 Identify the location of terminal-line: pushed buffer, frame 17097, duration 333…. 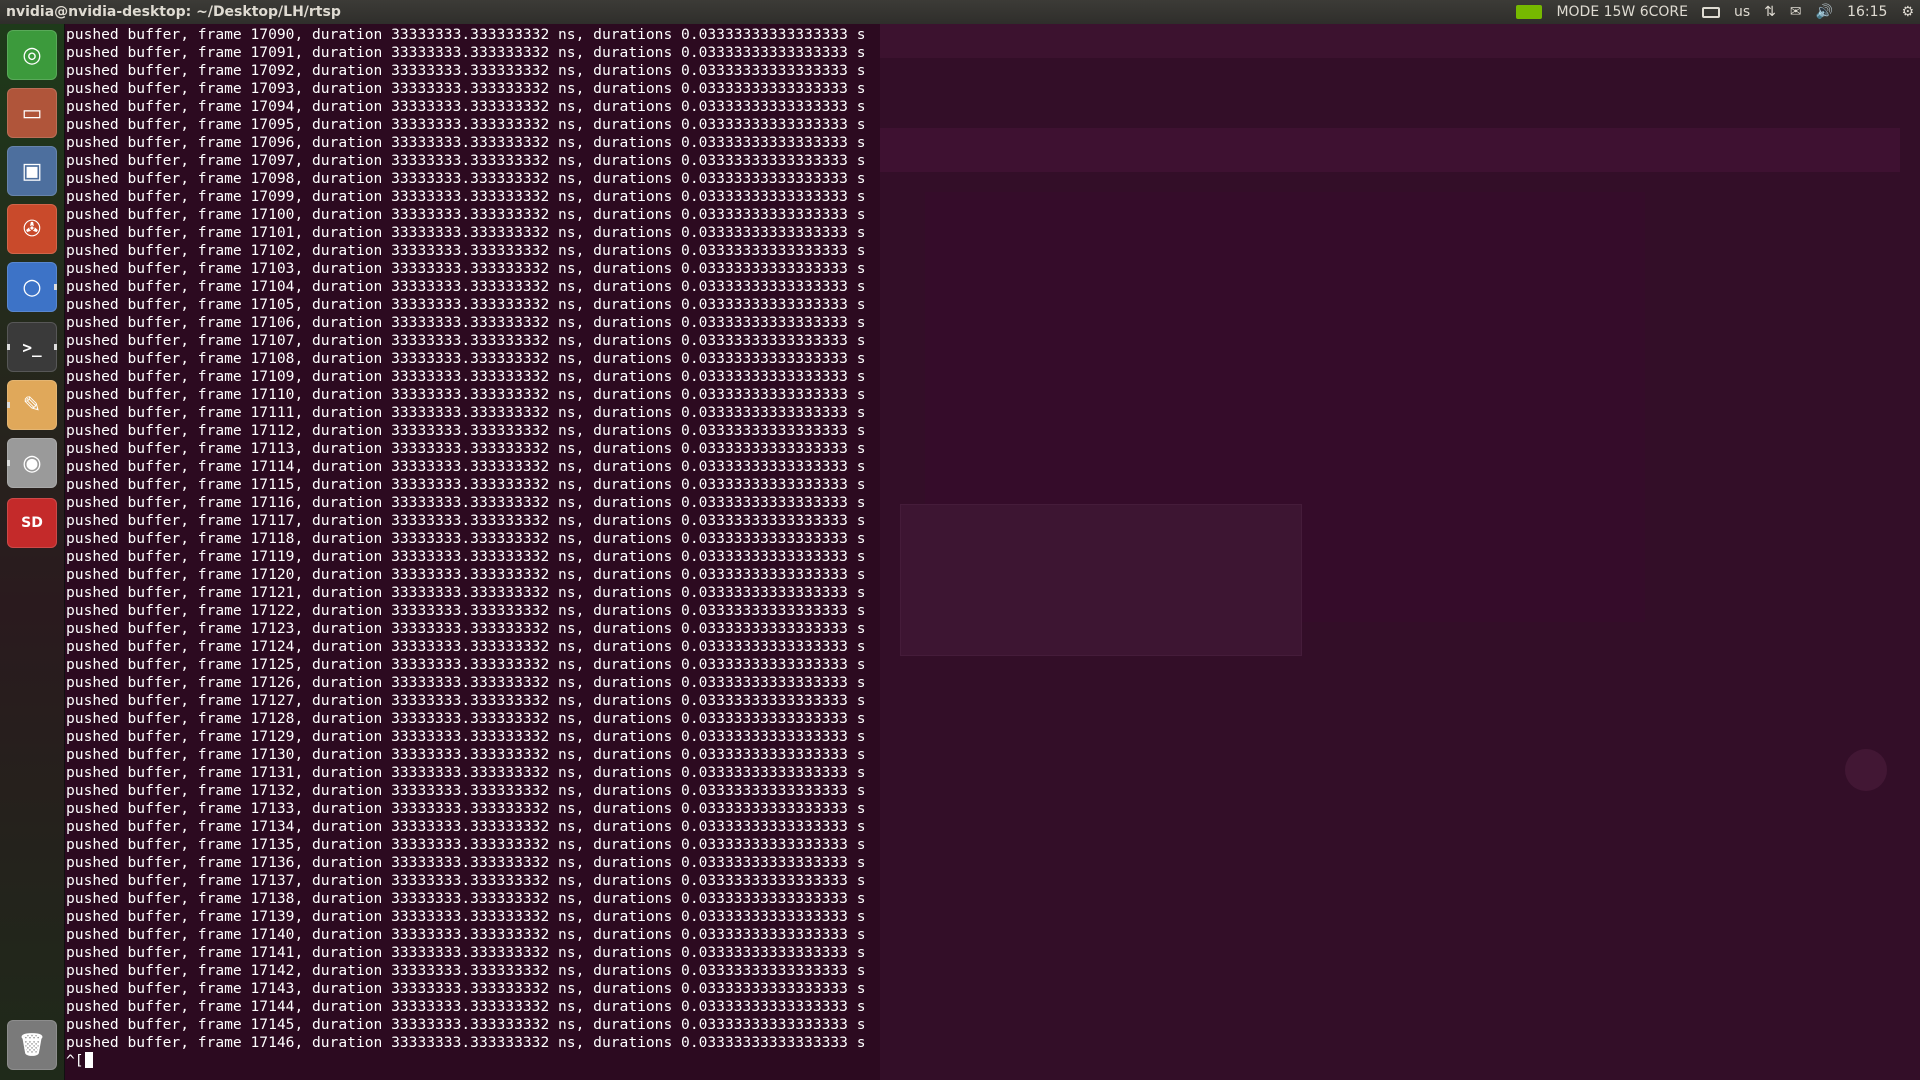
(466, 160).